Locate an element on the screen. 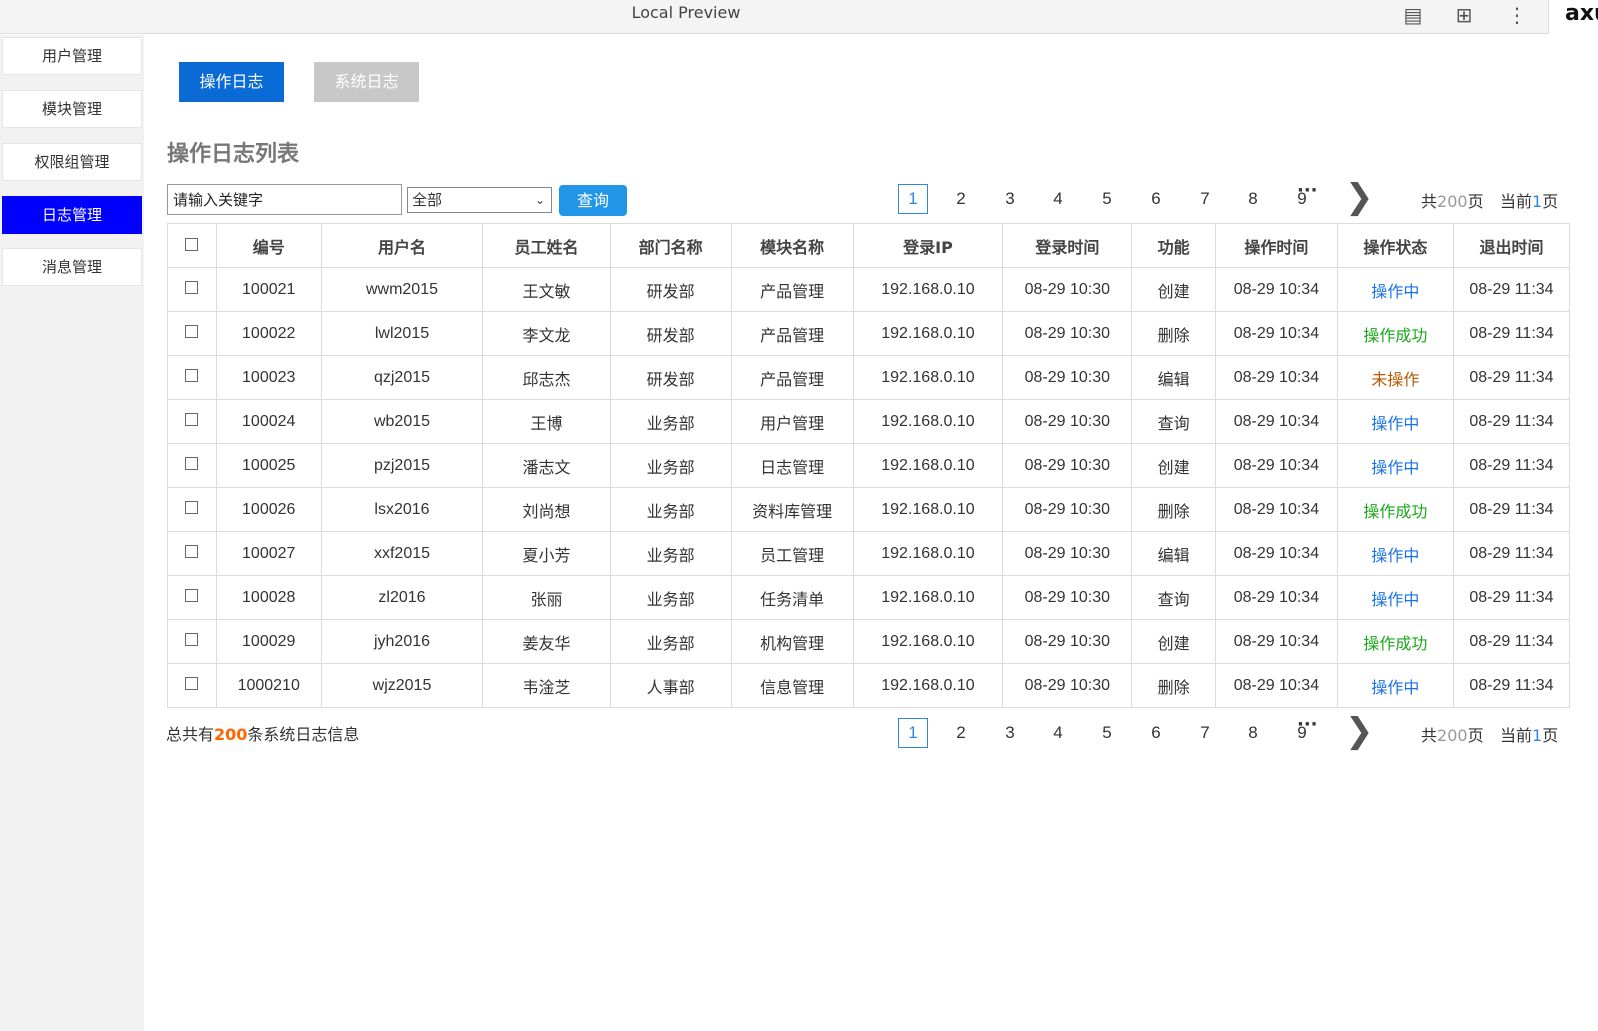 This screenshot has width=1598, height=1031. cell-dept: 业务部 is located at coordinates (670, 597).